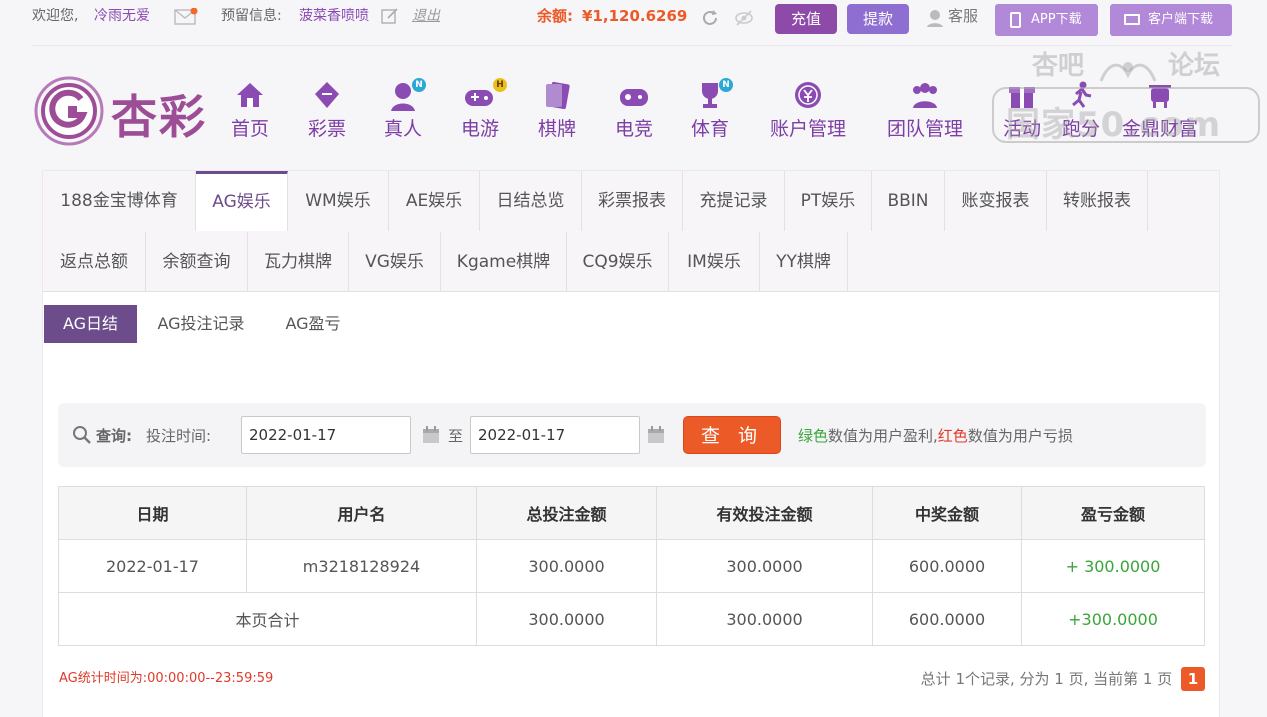 The image size is (1267, 717). Describe the element at coordinates (152, 513) in the screenshot. I see `col-date: 日期` at that location.